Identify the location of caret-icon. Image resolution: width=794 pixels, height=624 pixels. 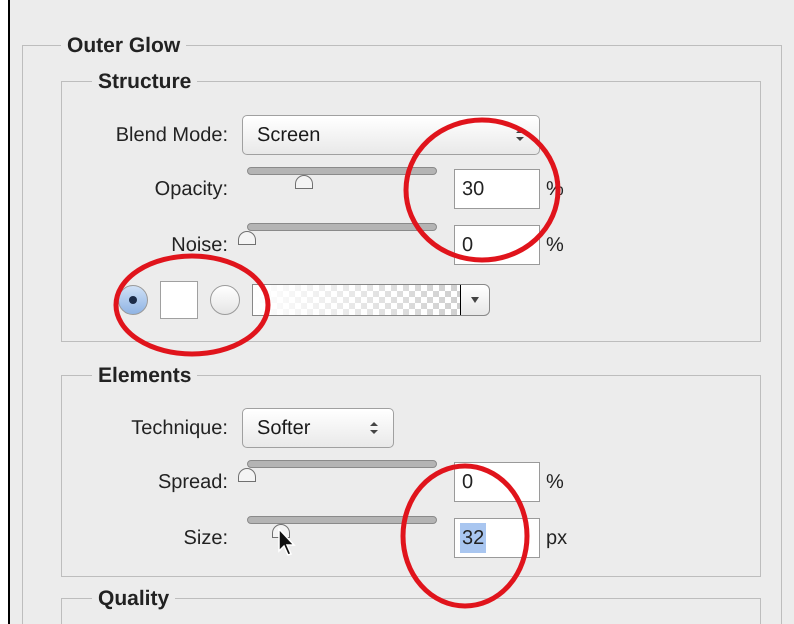
(475, 300).